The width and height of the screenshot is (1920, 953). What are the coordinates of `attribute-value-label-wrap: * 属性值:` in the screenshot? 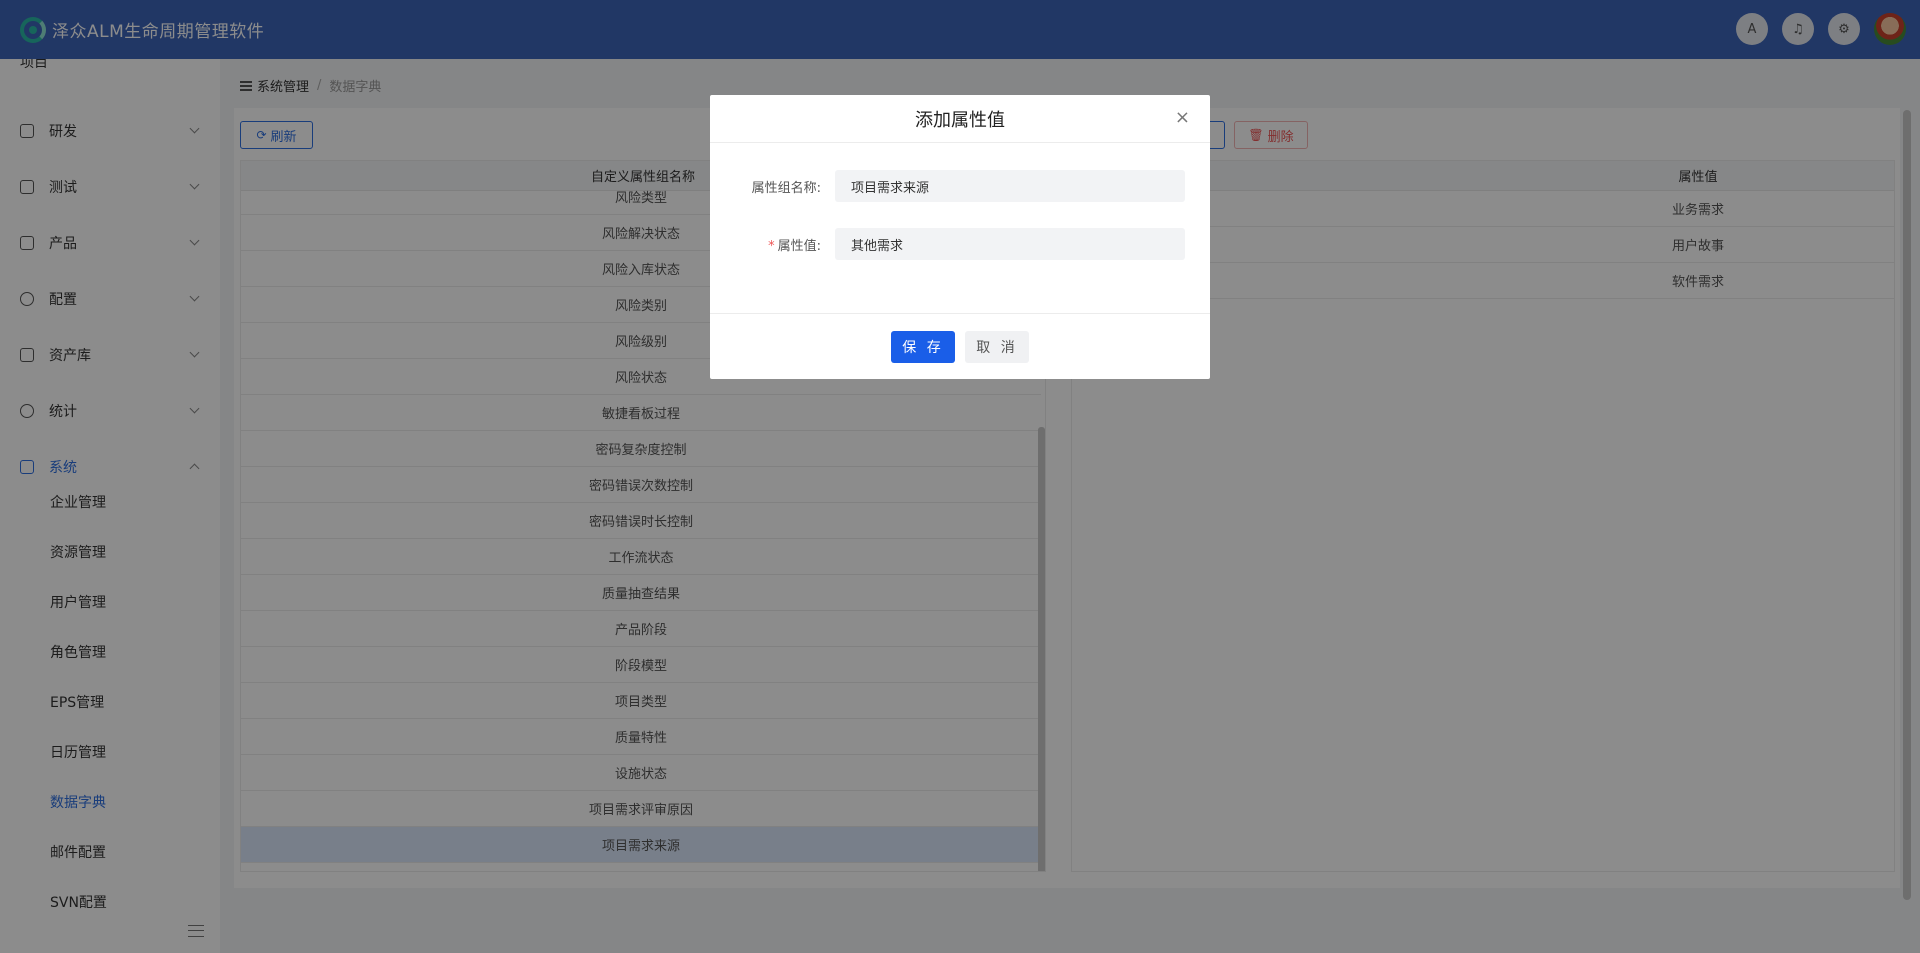 It's located at (772, 244).